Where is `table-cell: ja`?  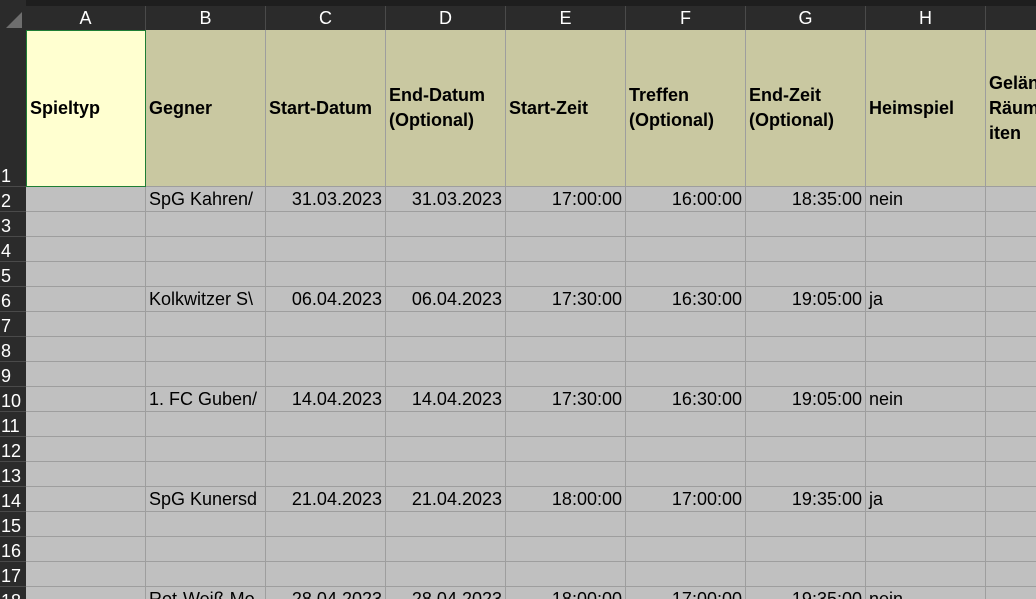
table-cell: ja is located at coordinates (926, 299).